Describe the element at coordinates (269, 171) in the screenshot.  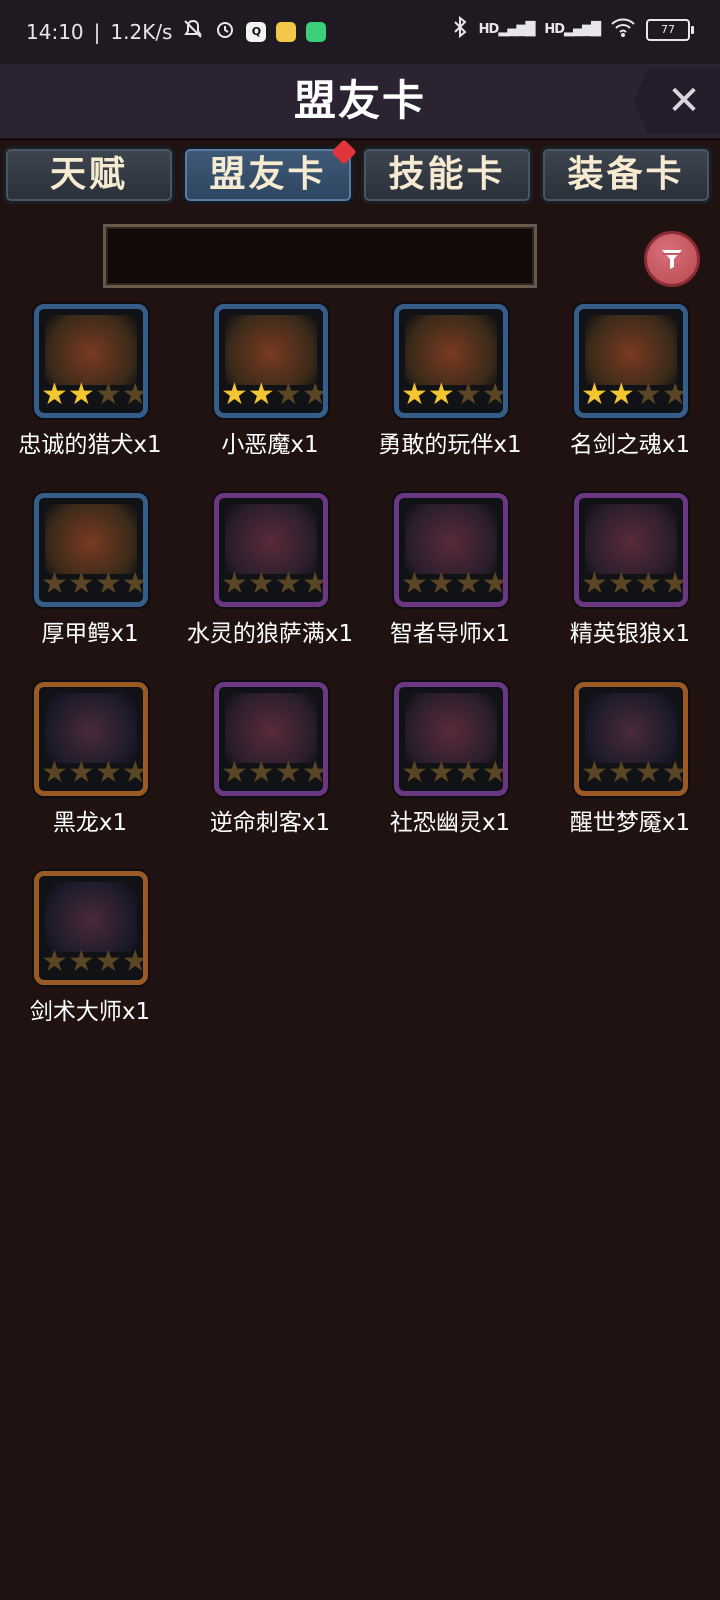
I see `tab-ally-cards: 盟友卡` at that location.